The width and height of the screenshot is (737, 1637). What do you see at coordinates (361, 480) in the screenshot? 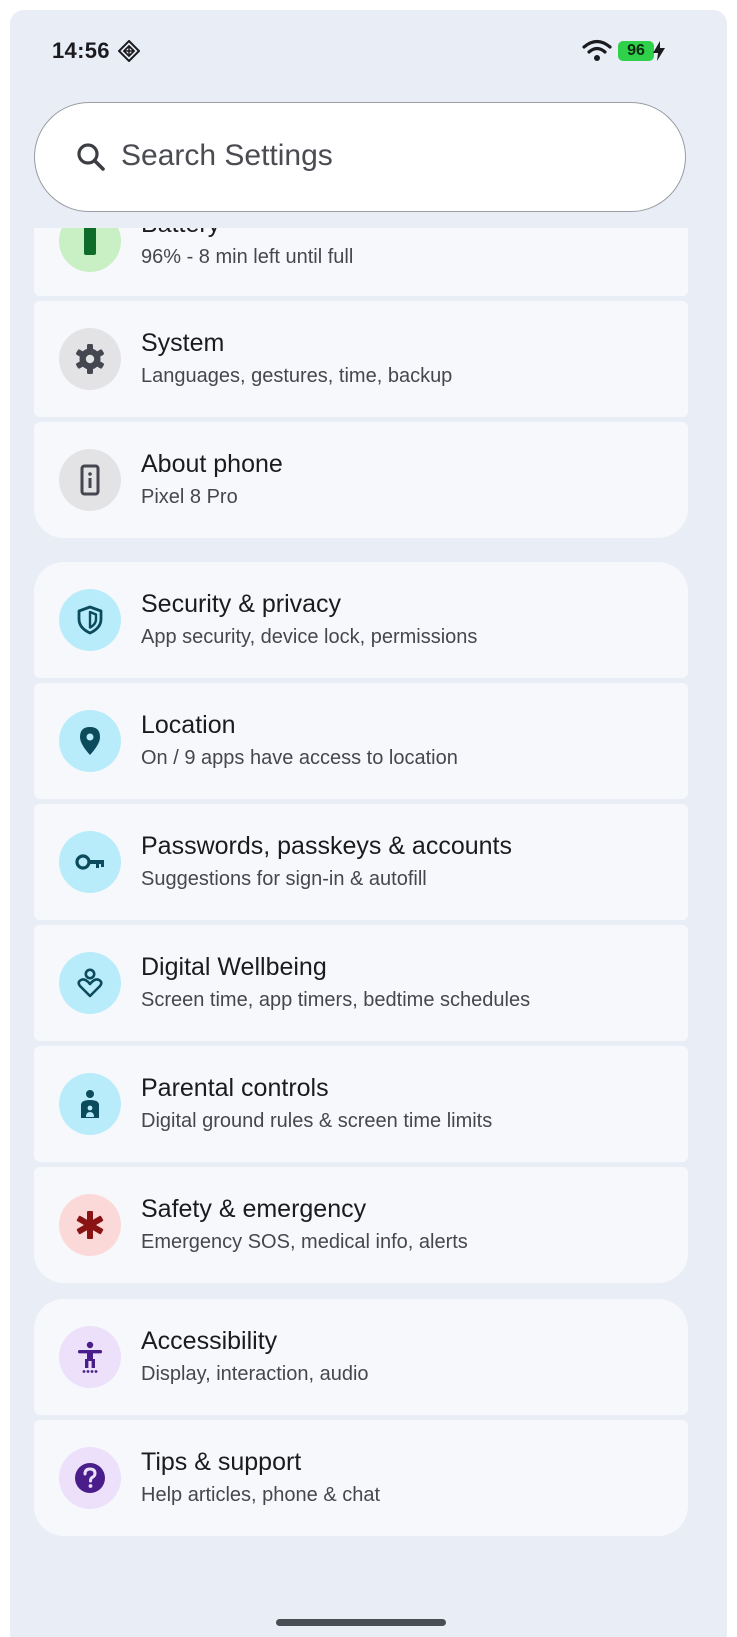
I see `settings-item-about-phone: About phone Pixel 8 Pro` at bounding box center [361, 480].